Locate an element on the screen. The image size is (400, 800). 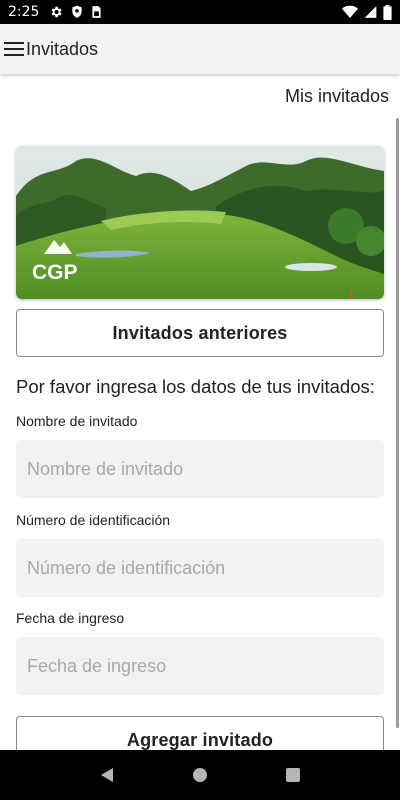
wifi-icon is located at coordinates (350, 12).